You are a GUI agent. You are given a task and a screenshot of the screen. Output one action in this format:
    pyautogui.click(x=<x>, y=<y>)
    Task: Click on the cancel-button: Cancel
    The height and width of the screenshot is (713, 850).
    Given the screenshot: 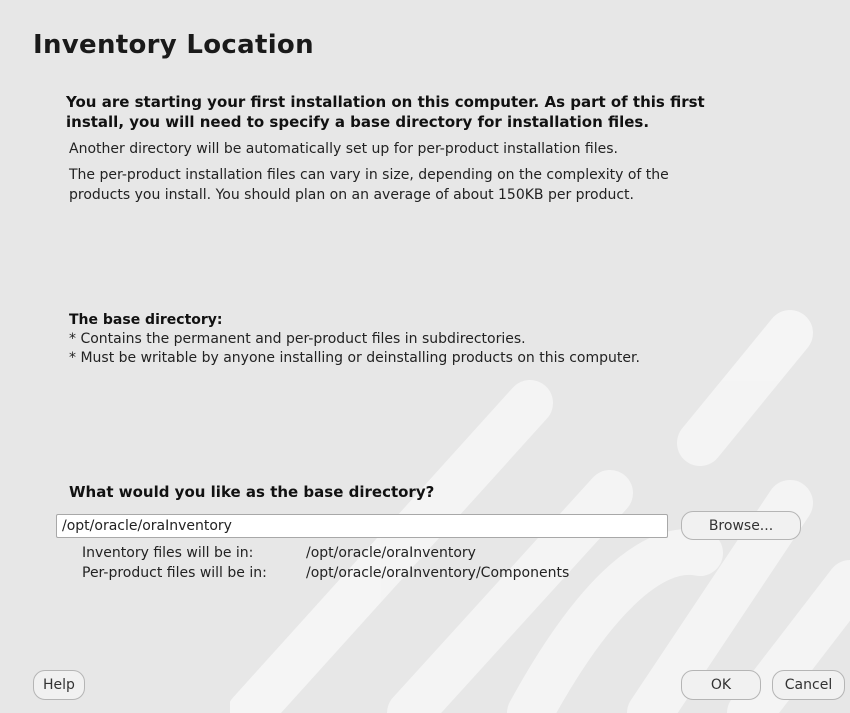 What is the action you would take?
    pyautogui.click(x=808, y=685)
    